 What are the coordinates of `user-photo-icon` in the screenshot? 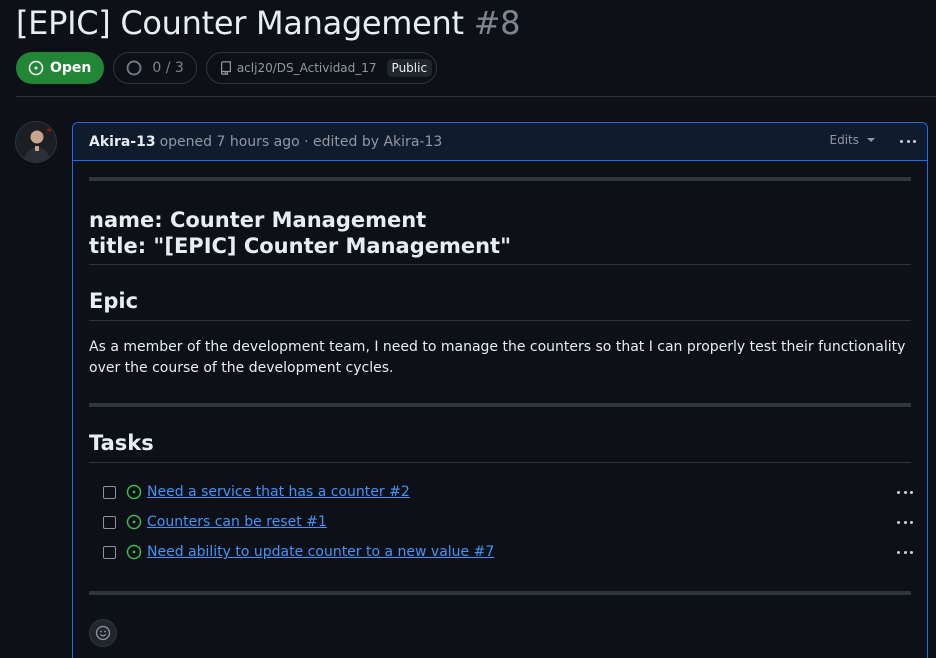 It's located at (36, 142).